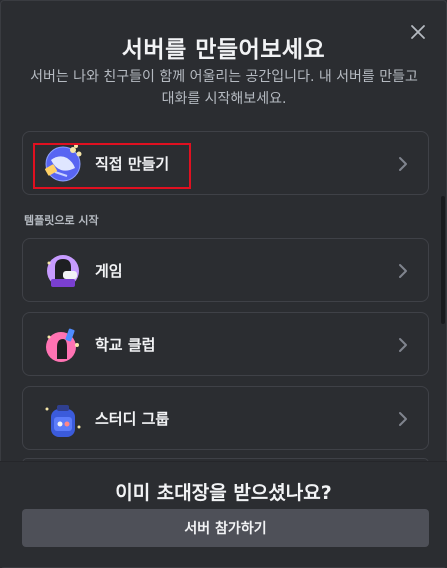 This screenshot has width=447, height=568. I want to click on study-group-icon, so click(63, 421).